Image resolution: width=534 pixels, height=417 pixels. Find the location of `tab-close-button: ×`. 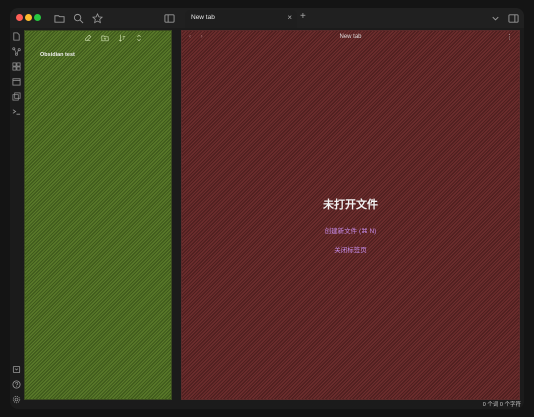

tab-close-button: × is located at coordinates (289, 18).